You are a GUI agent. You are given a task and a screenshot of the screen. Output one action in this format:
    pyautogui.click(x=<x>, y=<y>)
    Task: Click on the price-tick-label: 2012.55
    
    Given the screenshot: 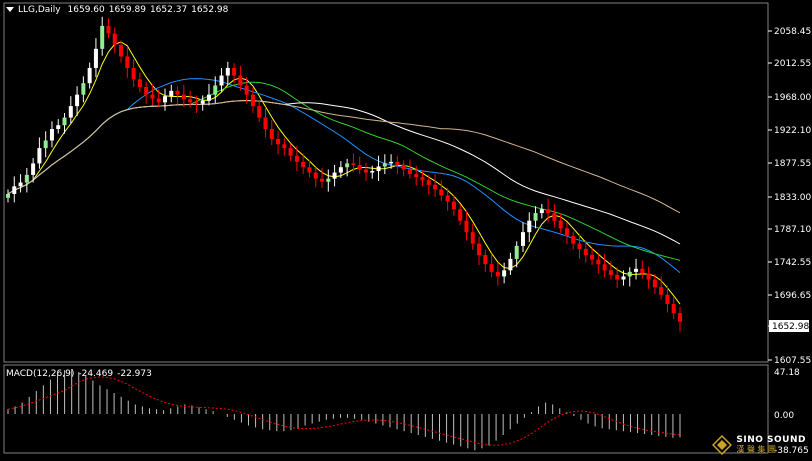 What is the action you would take?
    pyautogui.click(x=792, y=64)
    